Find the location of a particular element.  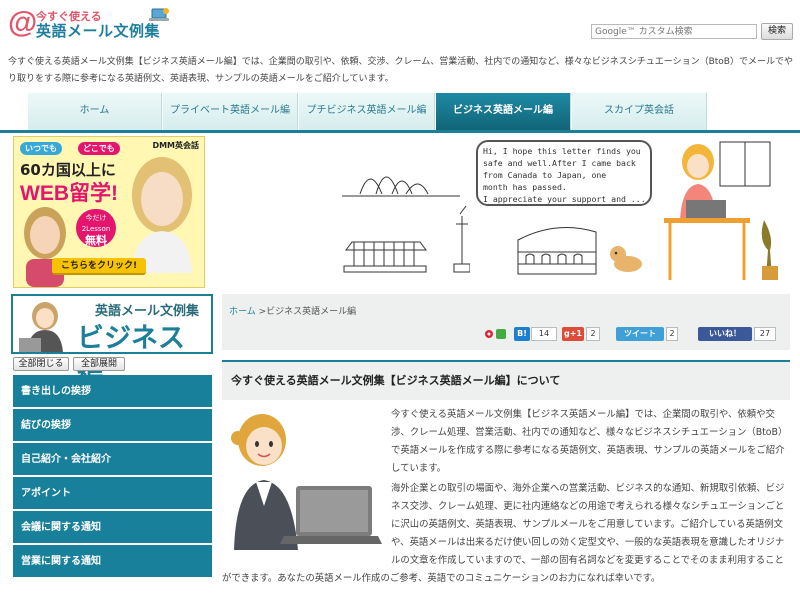

tab-private: プライベート英語メール編 is located at coordinates (230, 111).